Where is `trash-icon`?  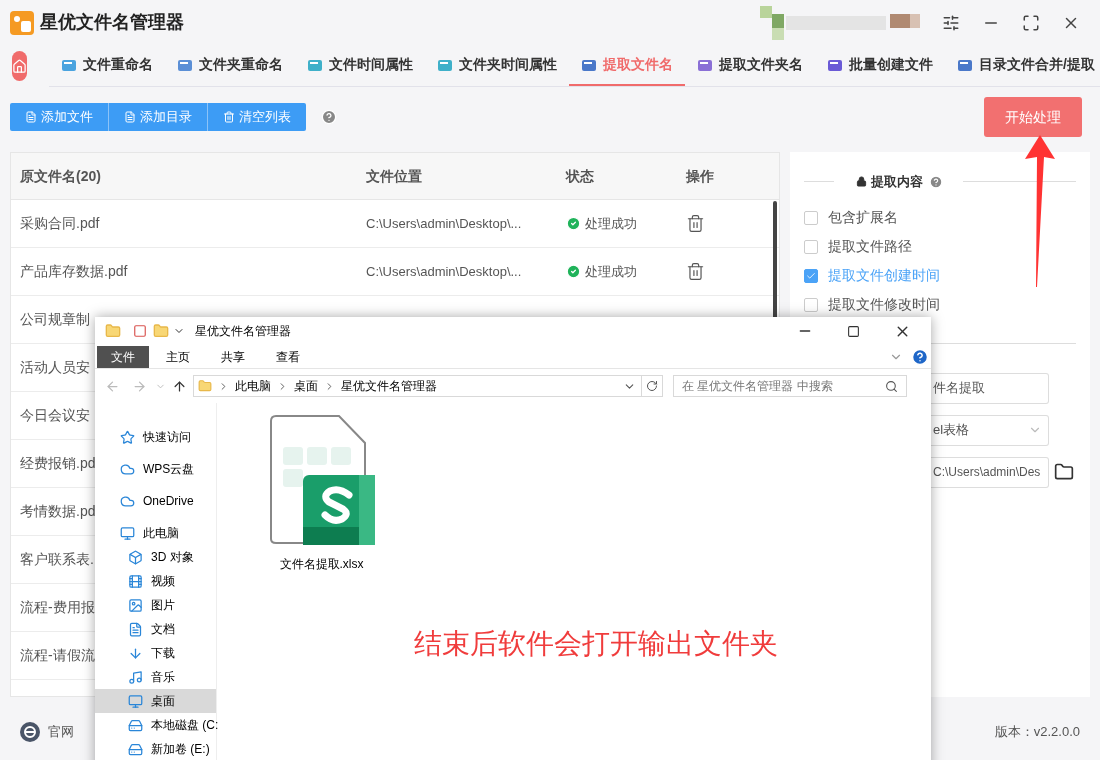
trash-icon is located at coordinates (229, 117).